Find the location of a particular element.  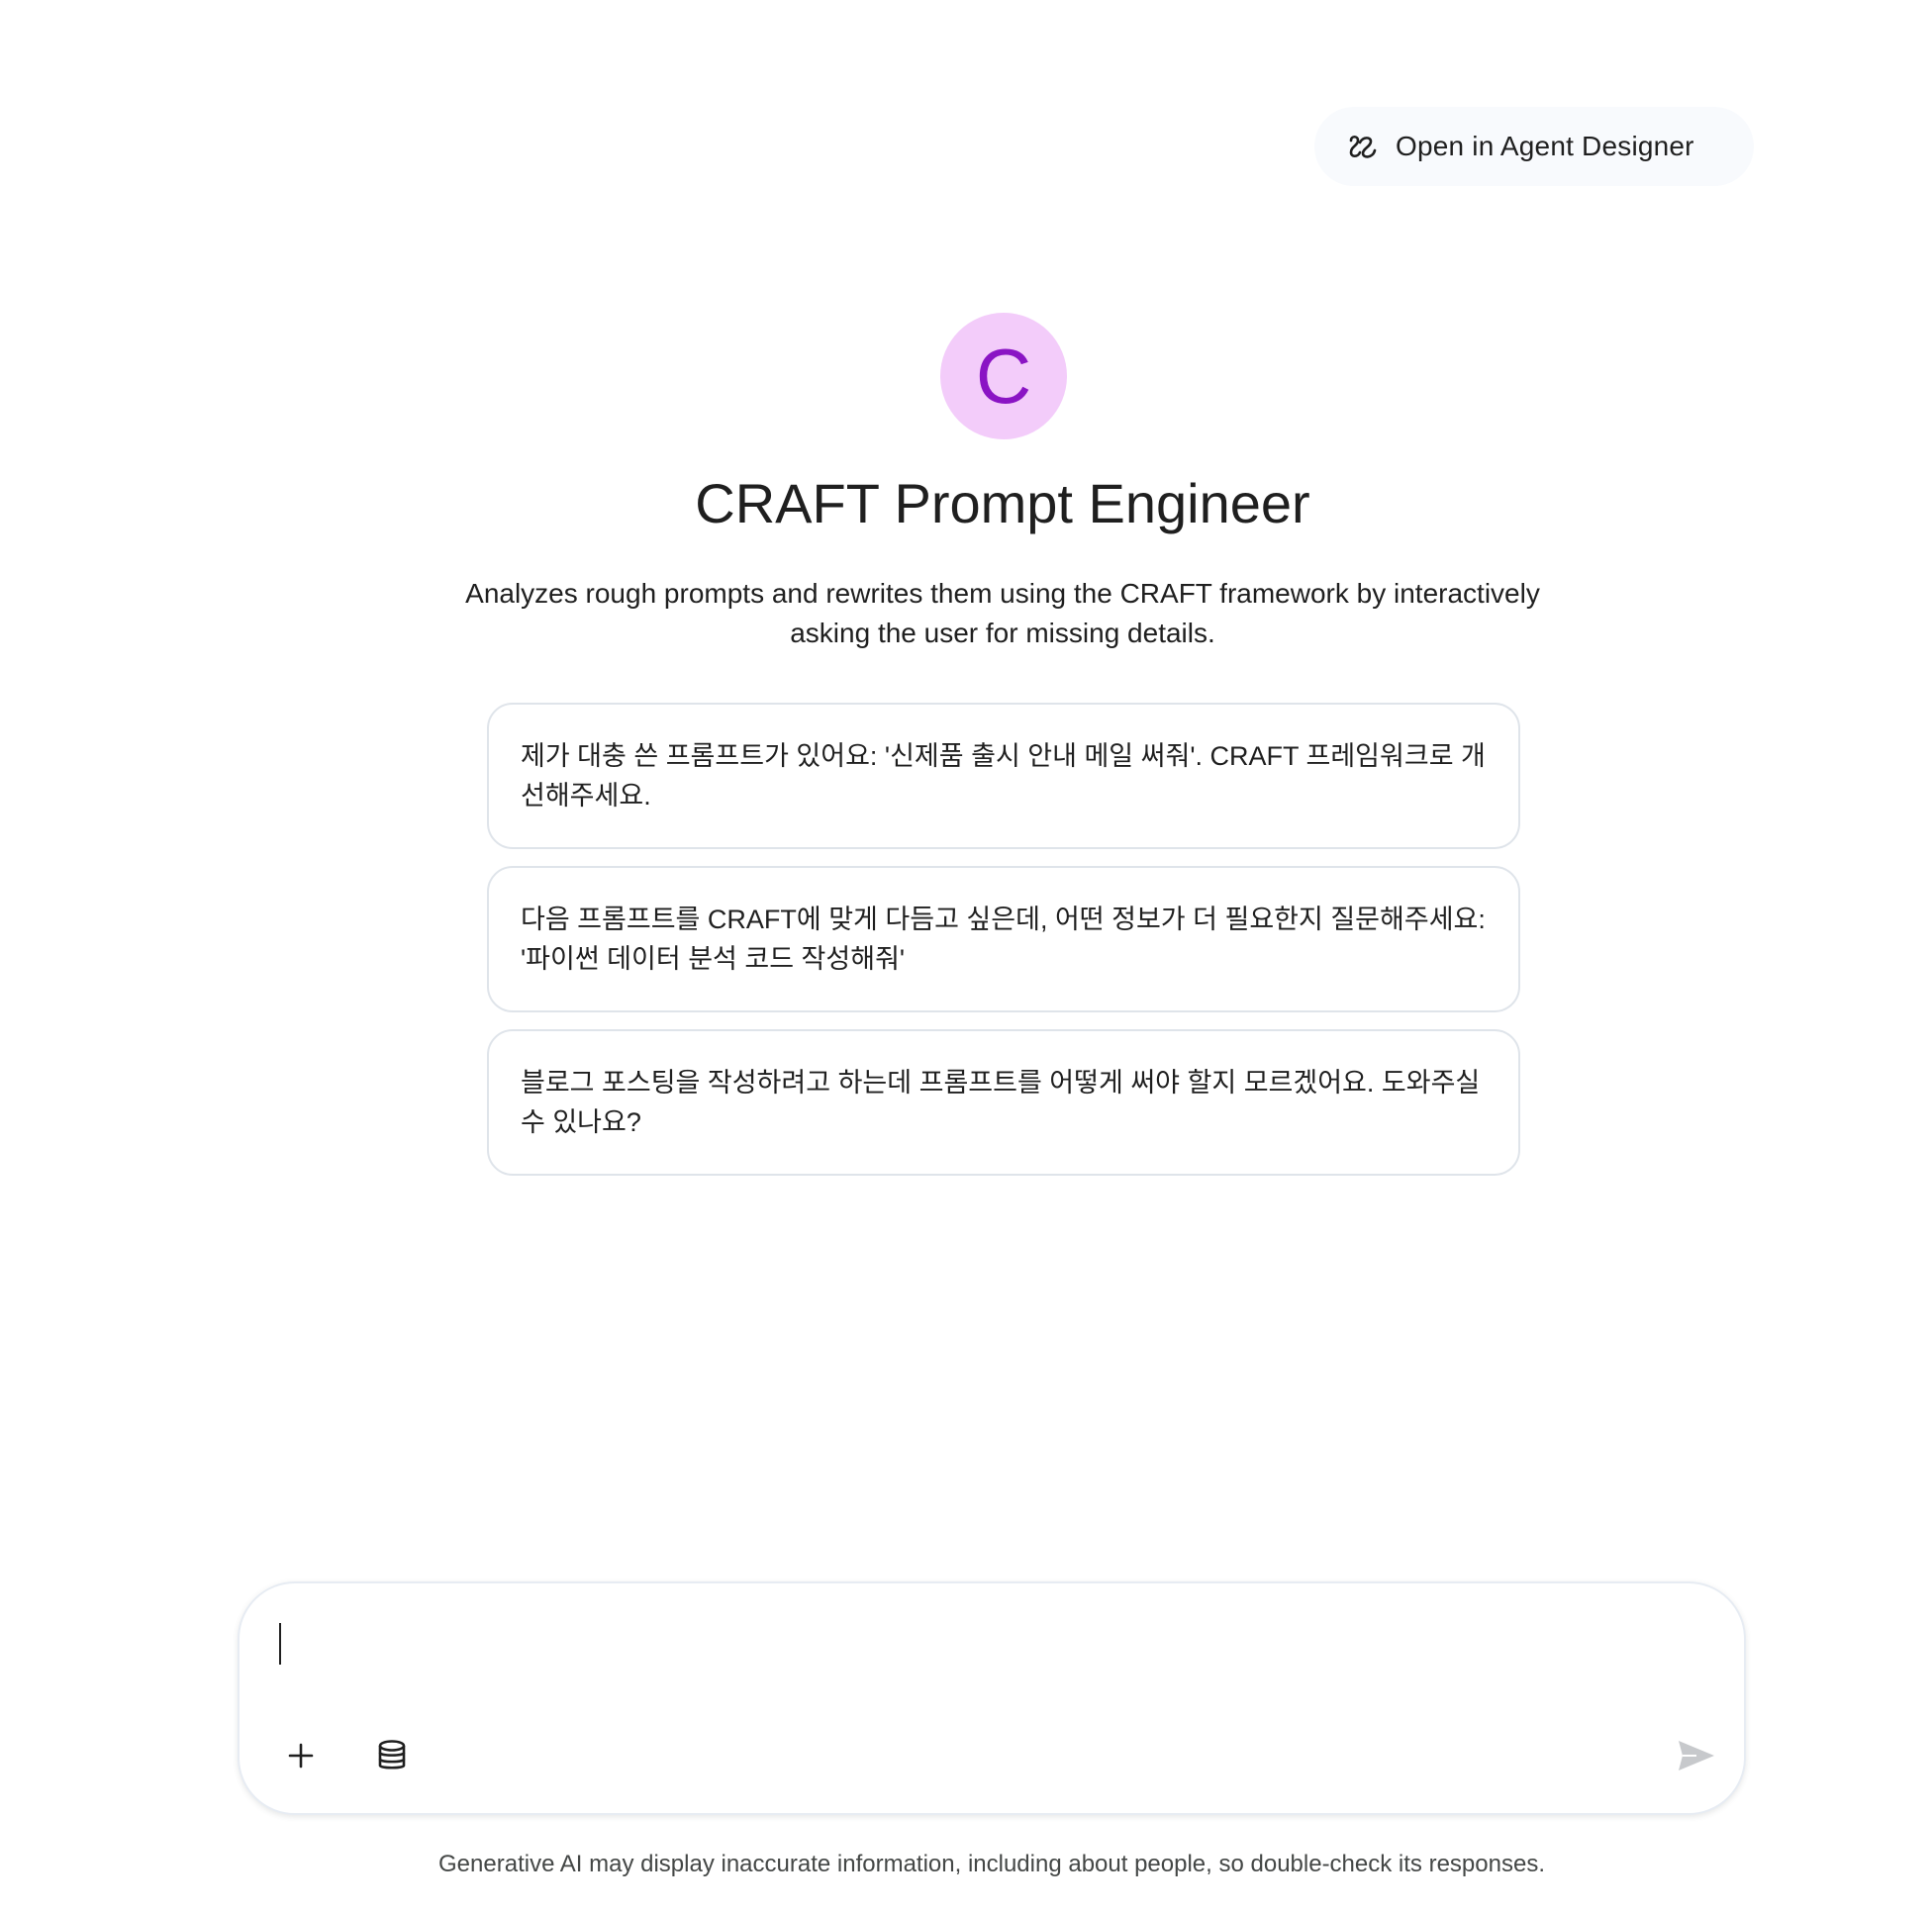

plus-icon is located at coordinates (301, 1758).